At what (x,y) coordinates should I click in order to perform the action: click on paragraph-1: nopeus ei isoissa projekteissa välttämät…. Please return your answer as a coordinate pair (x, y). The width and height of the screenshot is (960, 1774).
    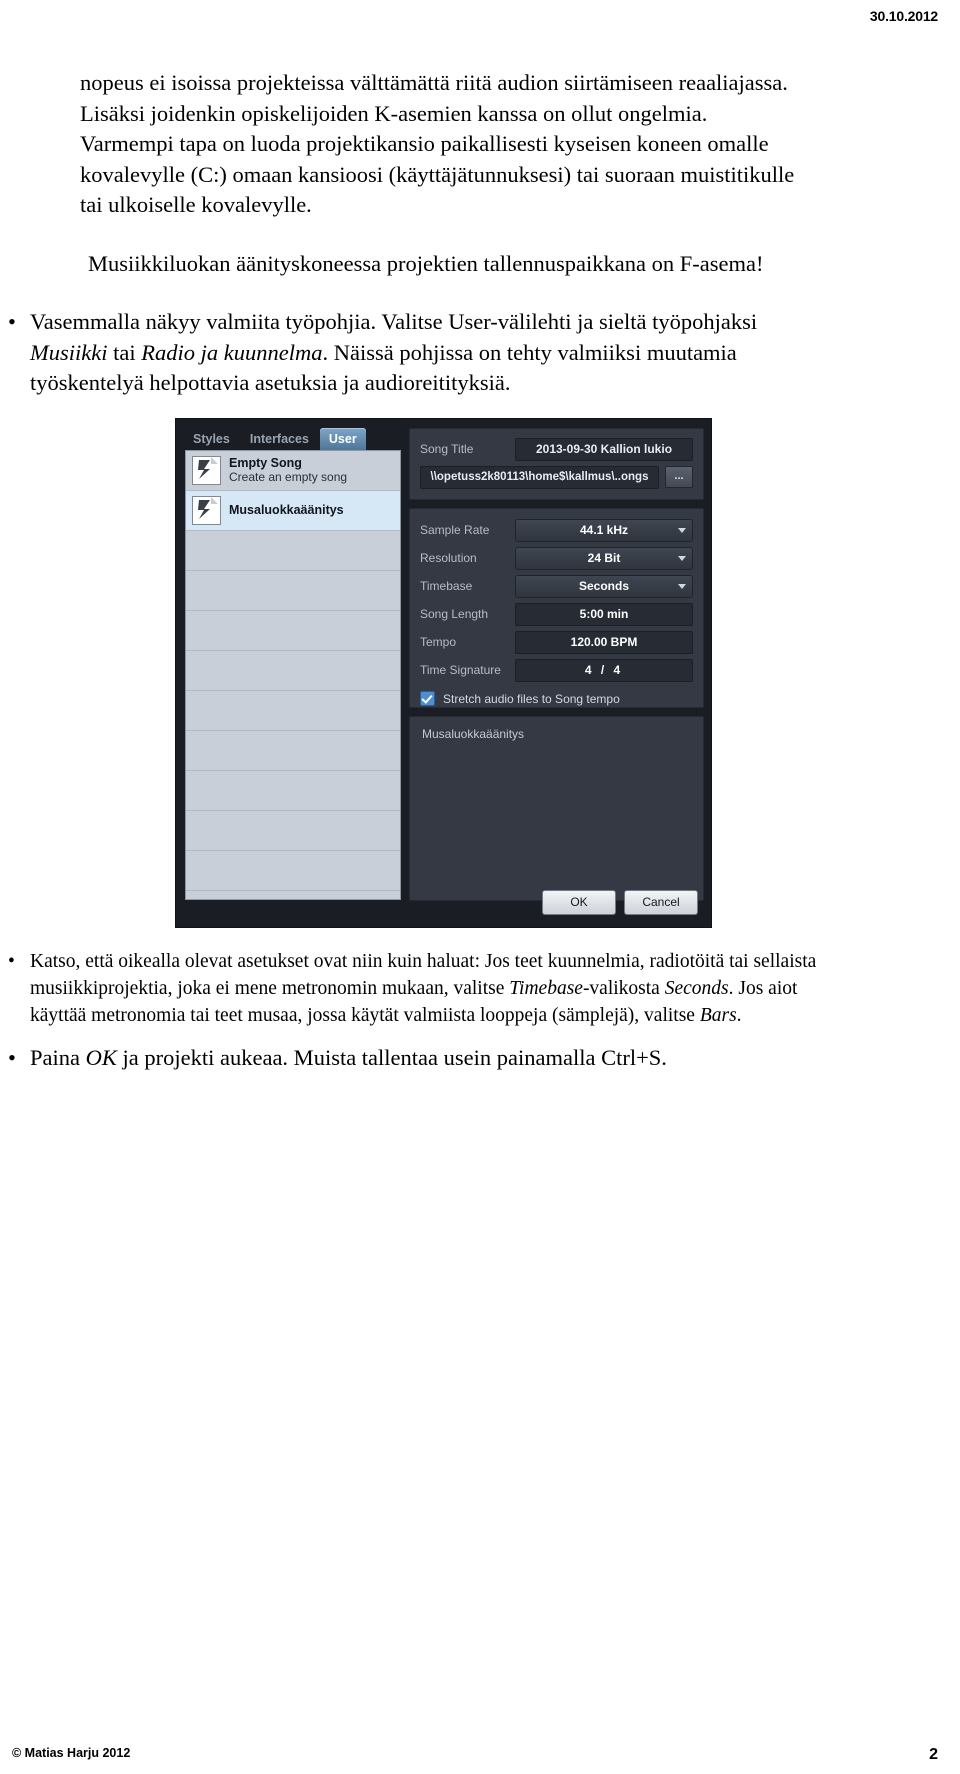
    Looking at the image, I should click on (480, 98).